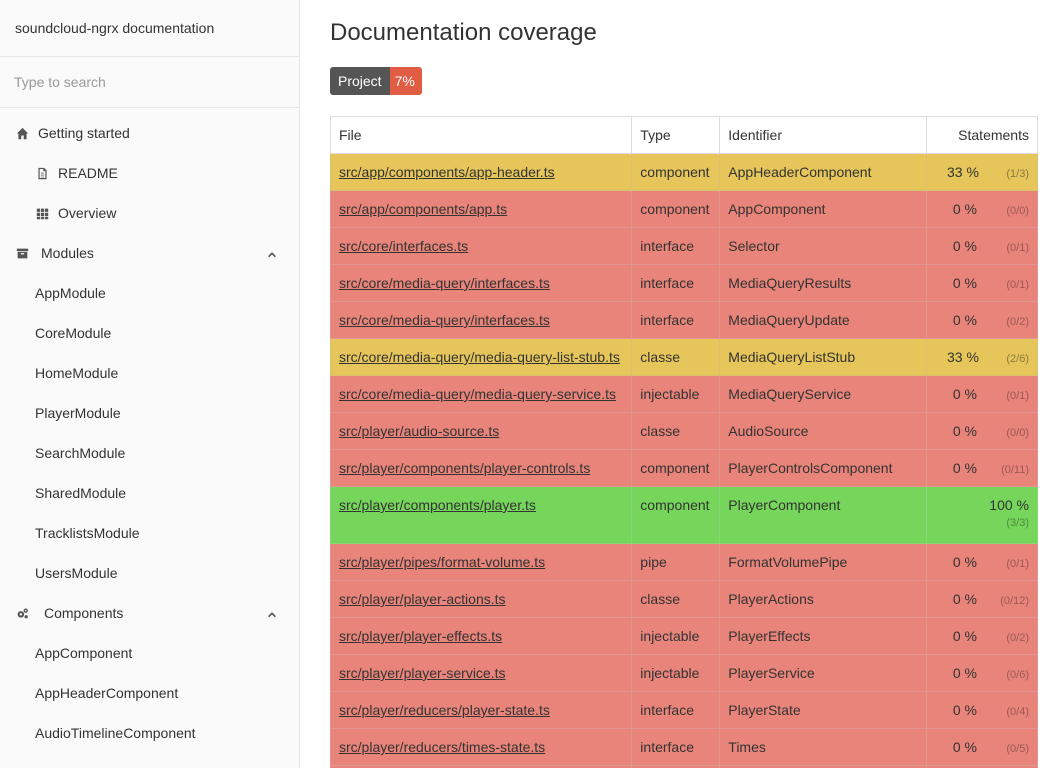 The width and height of the screenshot is (1050, 768). Describe the element at coordinates (87, 213) in the screenshot. I see `menu-overview-label: Overview` at that location.